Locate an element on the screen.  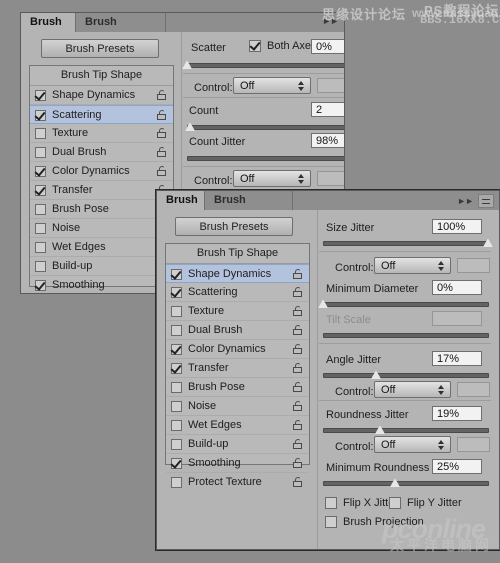
back-checkbox-scattering is located at coordinates (40, 115).